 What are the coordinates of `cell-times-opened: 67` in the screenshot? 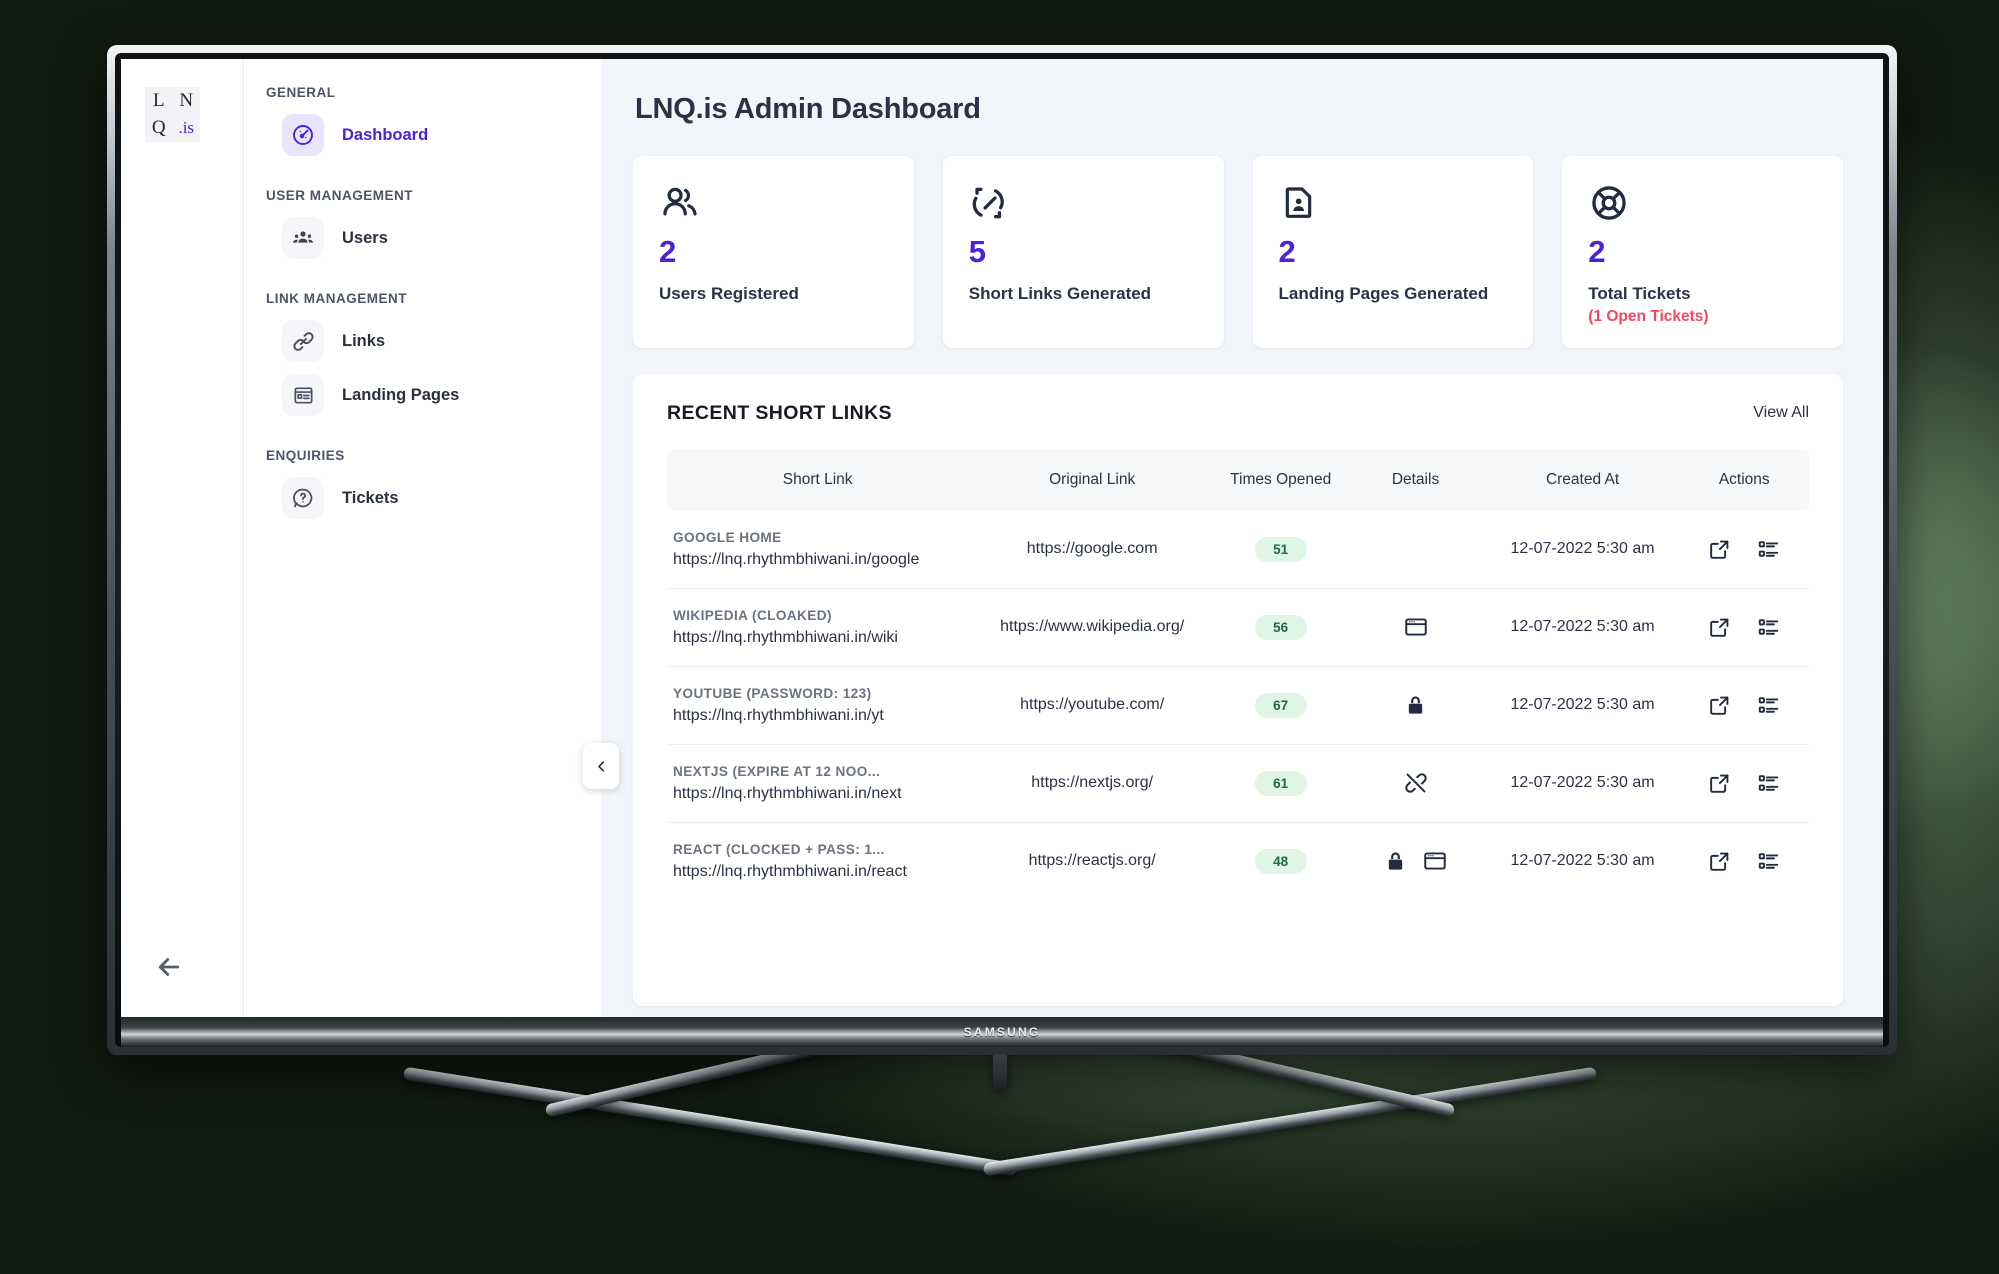 It's located at (1280, 705).